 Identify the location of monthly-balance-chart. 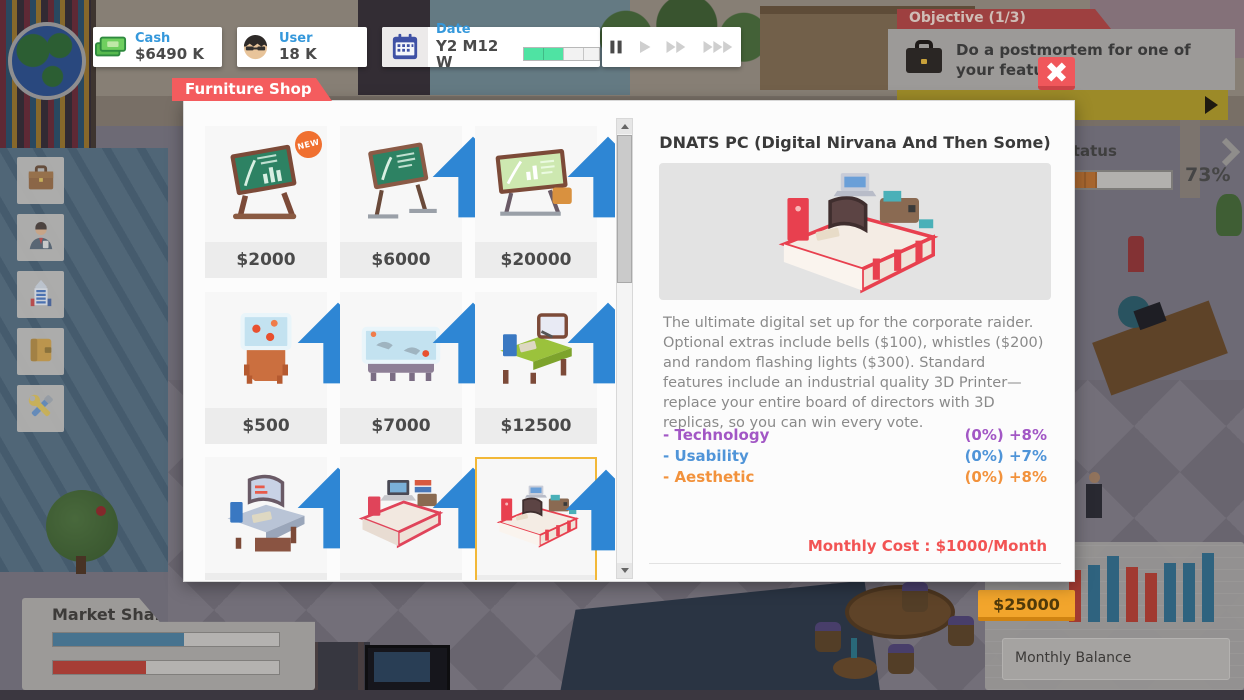
(1154, 582).